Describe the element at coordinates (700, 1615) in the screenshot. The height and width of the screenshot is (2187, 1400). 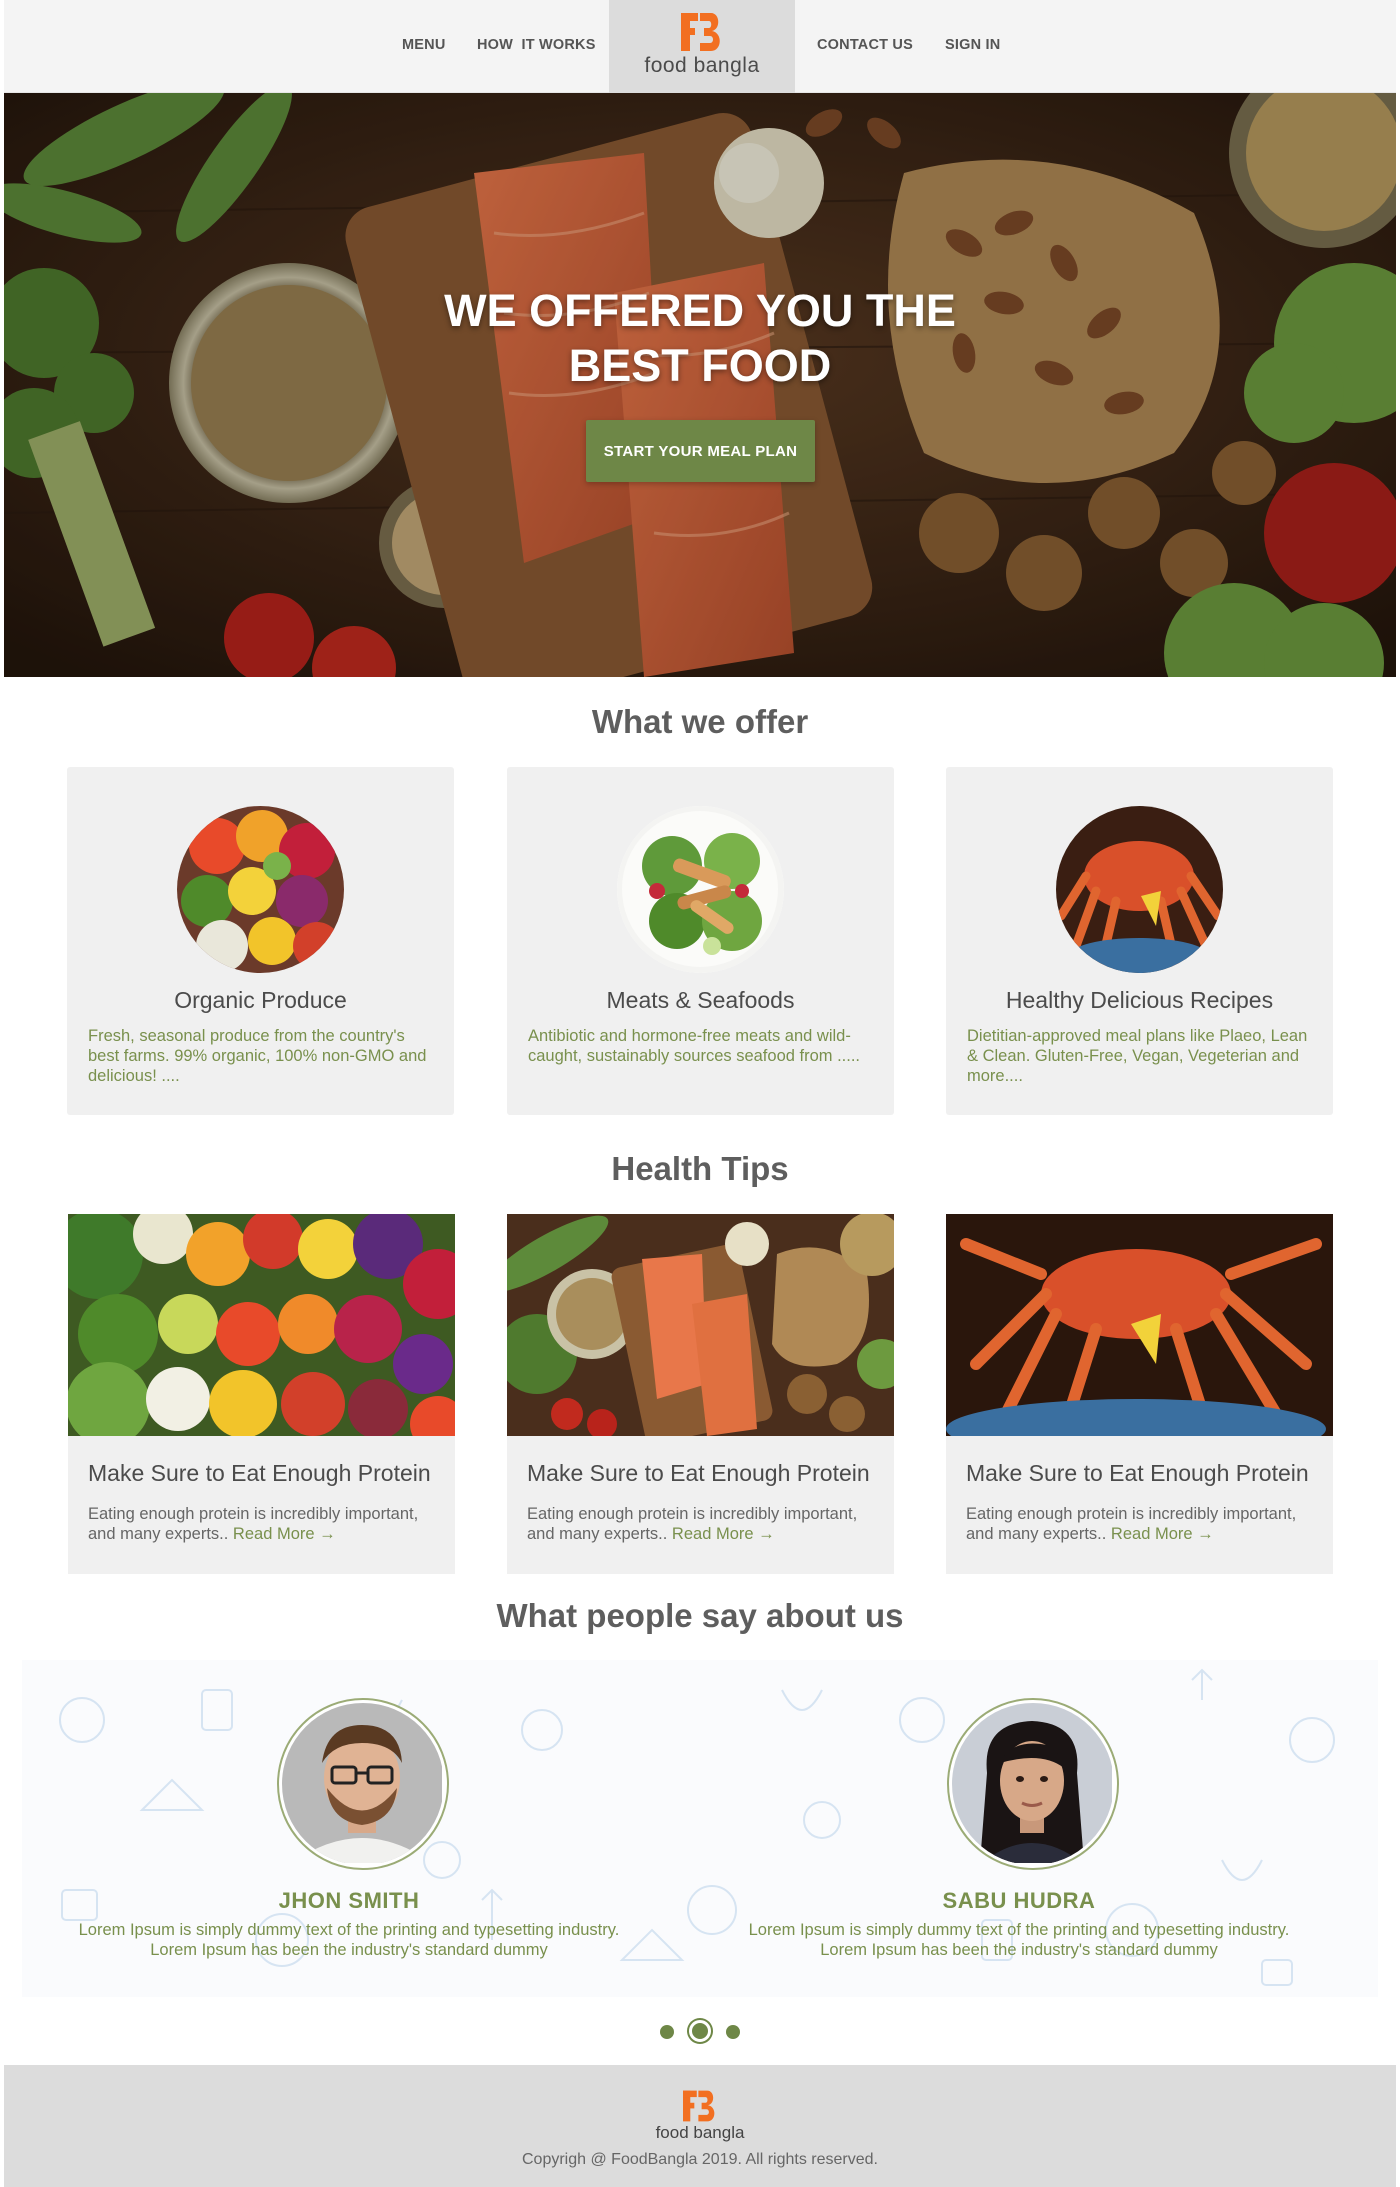
I see `testimonials-section-title: What people say about us` at that location.